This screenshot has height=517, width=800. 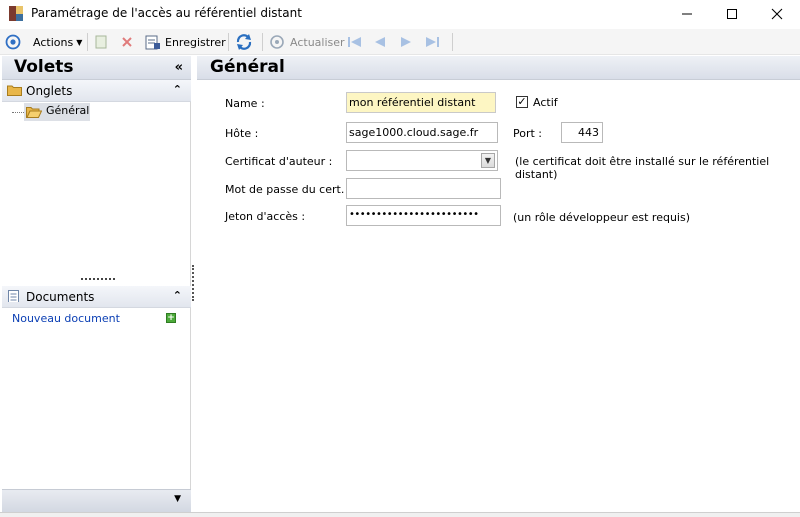 What do you see at coordinates (317, 42) in the screenshot?
I see `refresh-label: Actualiser` at bounding box center [317, 42].